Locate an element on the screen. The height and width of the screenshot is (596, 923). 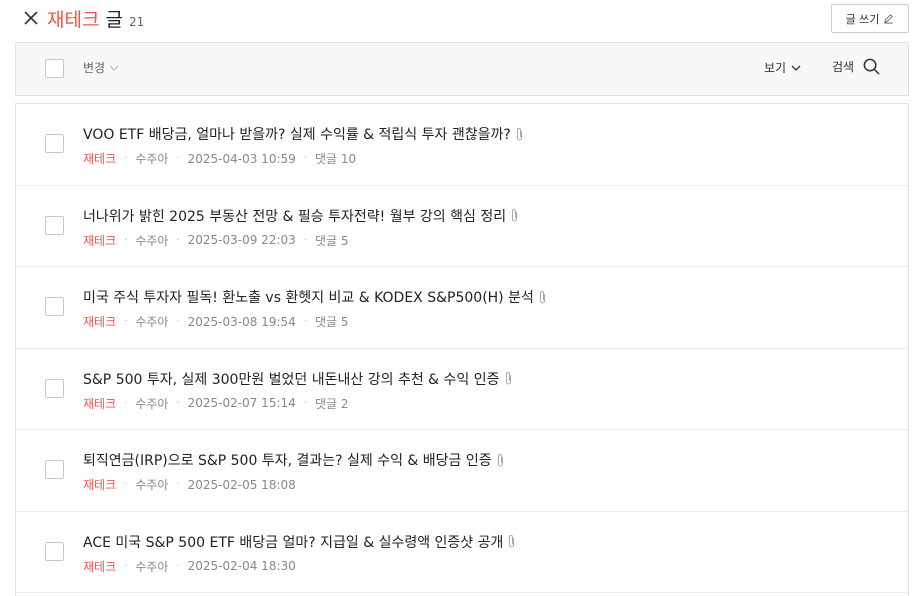
change-dropdown: 변경 is located at coordinates (101, 67).